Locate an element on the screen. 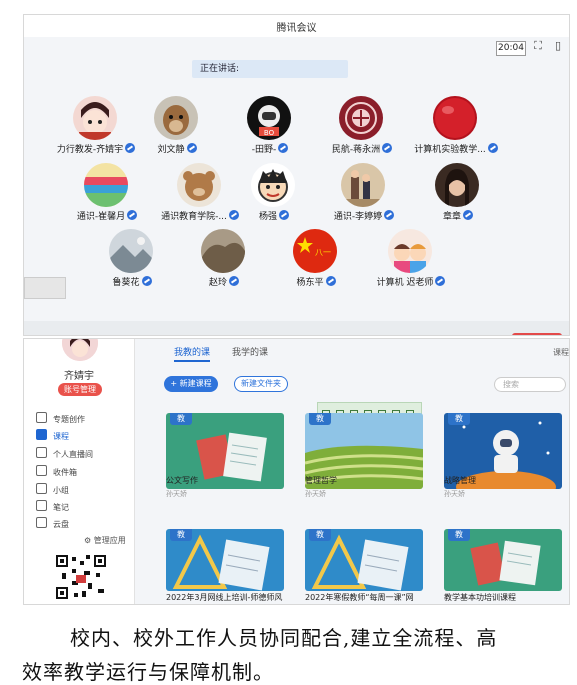  red-ball-avatar is located at coordinates (455, 118).